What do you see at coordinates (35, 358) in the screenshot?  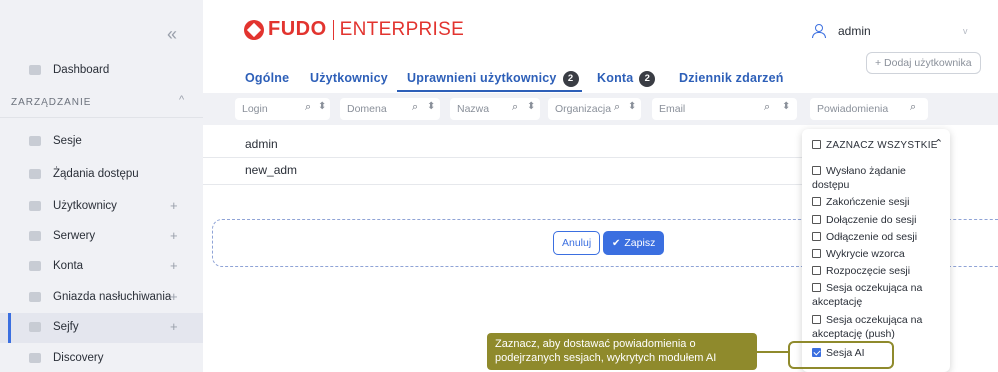 I see `discovery-icon` at bounding box center [35, 358].